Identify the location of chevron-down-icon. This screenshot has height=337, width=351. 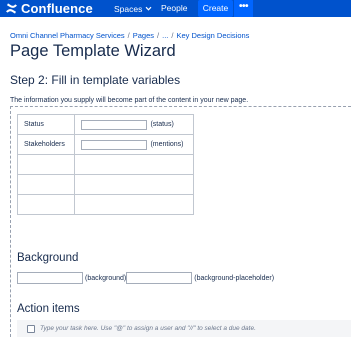
(148, 8).